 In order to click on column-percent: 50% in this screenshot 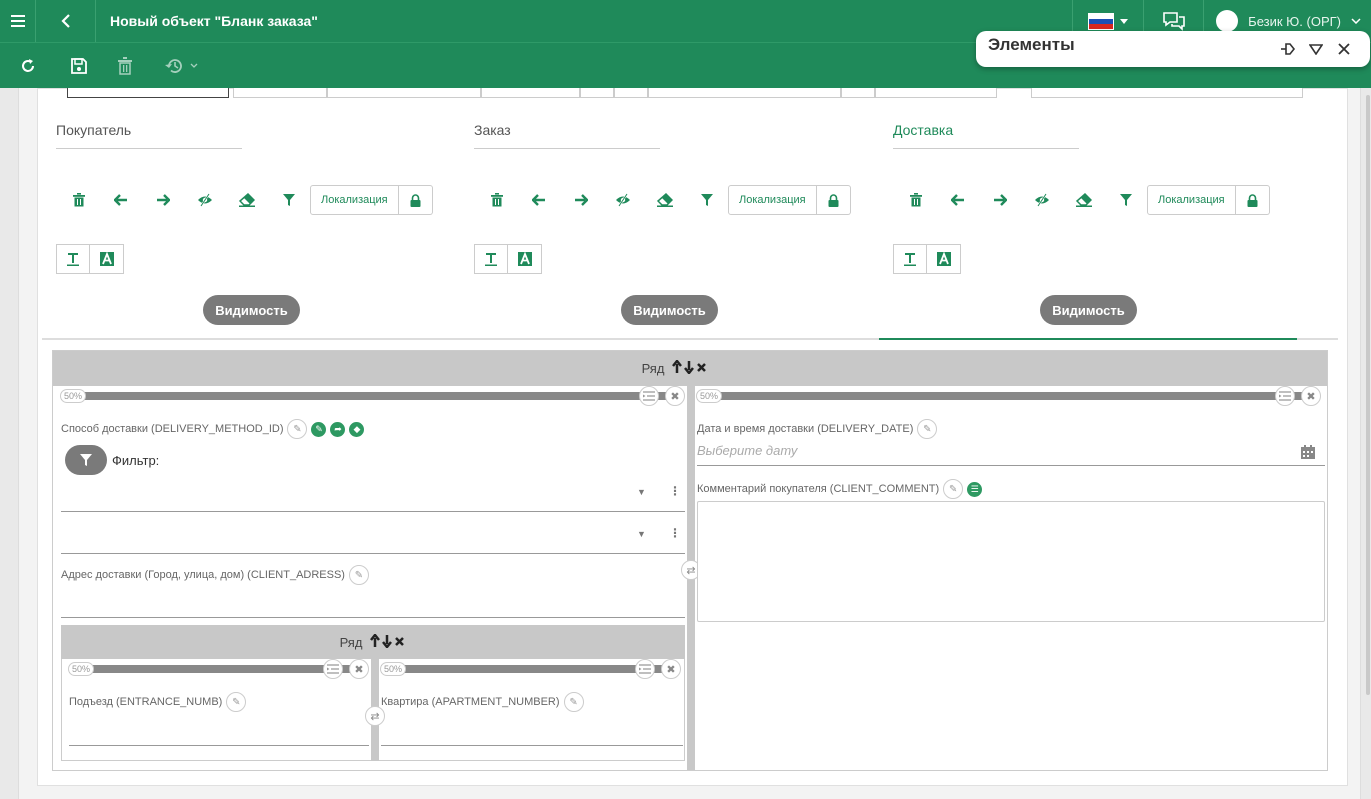, I will do `click(709, 396)`.